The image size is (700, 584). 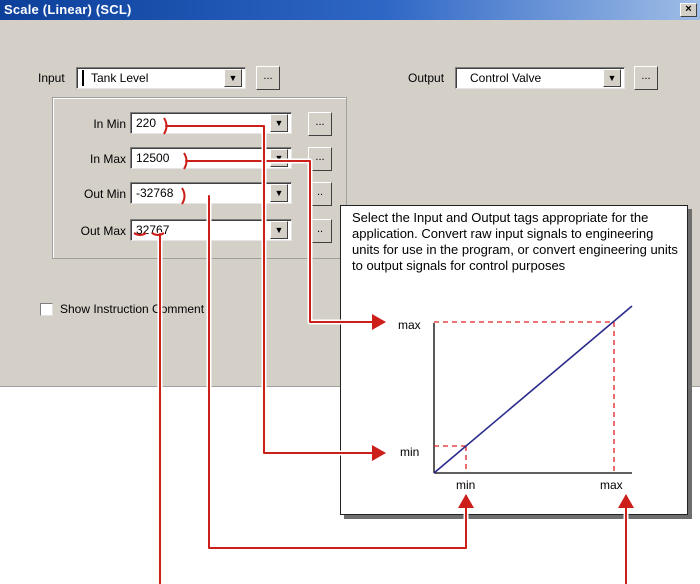 I want to click on in-max-connector, so click(x=285, y=245).